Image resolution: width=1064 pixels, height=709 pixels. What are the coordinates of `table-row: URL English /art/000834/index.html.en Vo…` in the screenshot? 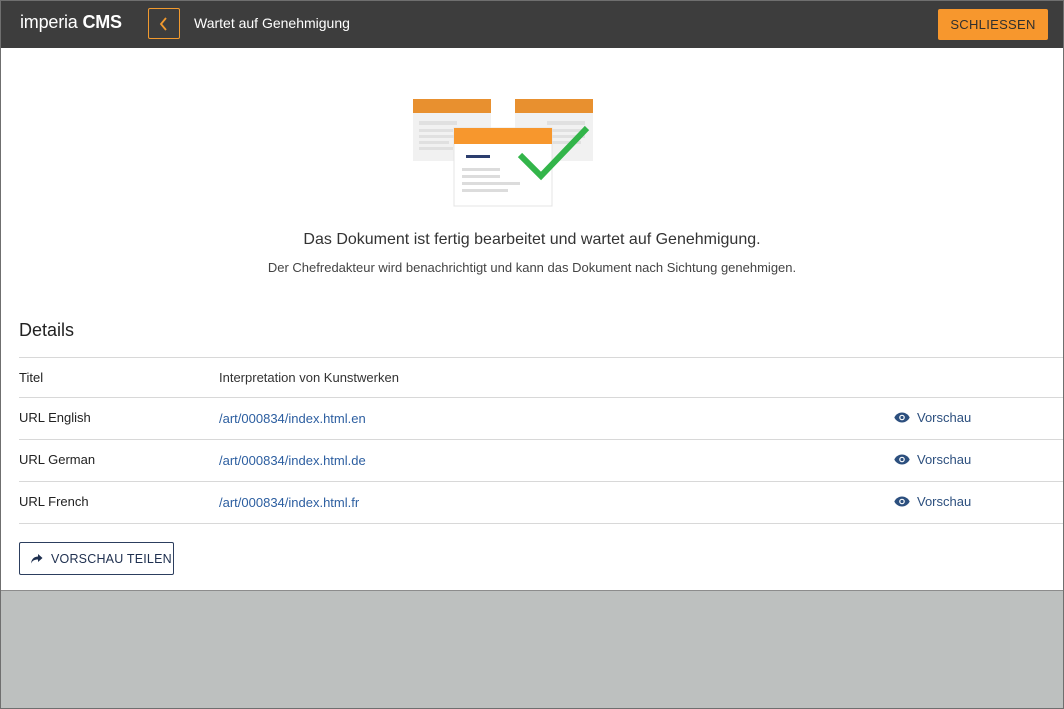 It's located at (541, 419).